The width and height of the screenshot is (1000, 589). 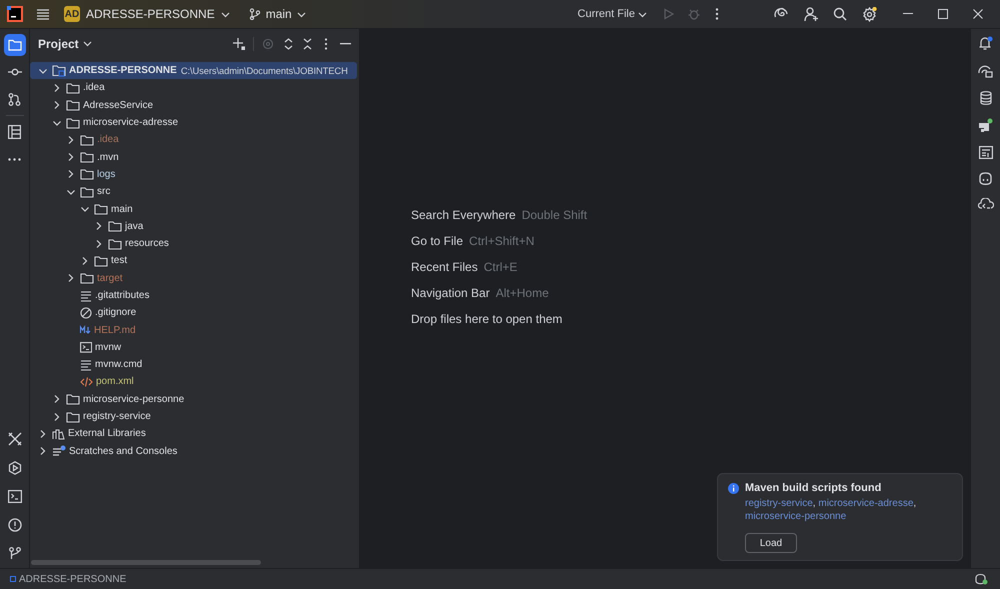 I want to click on tree-row: .gitignore, so click(x=193, y=313).